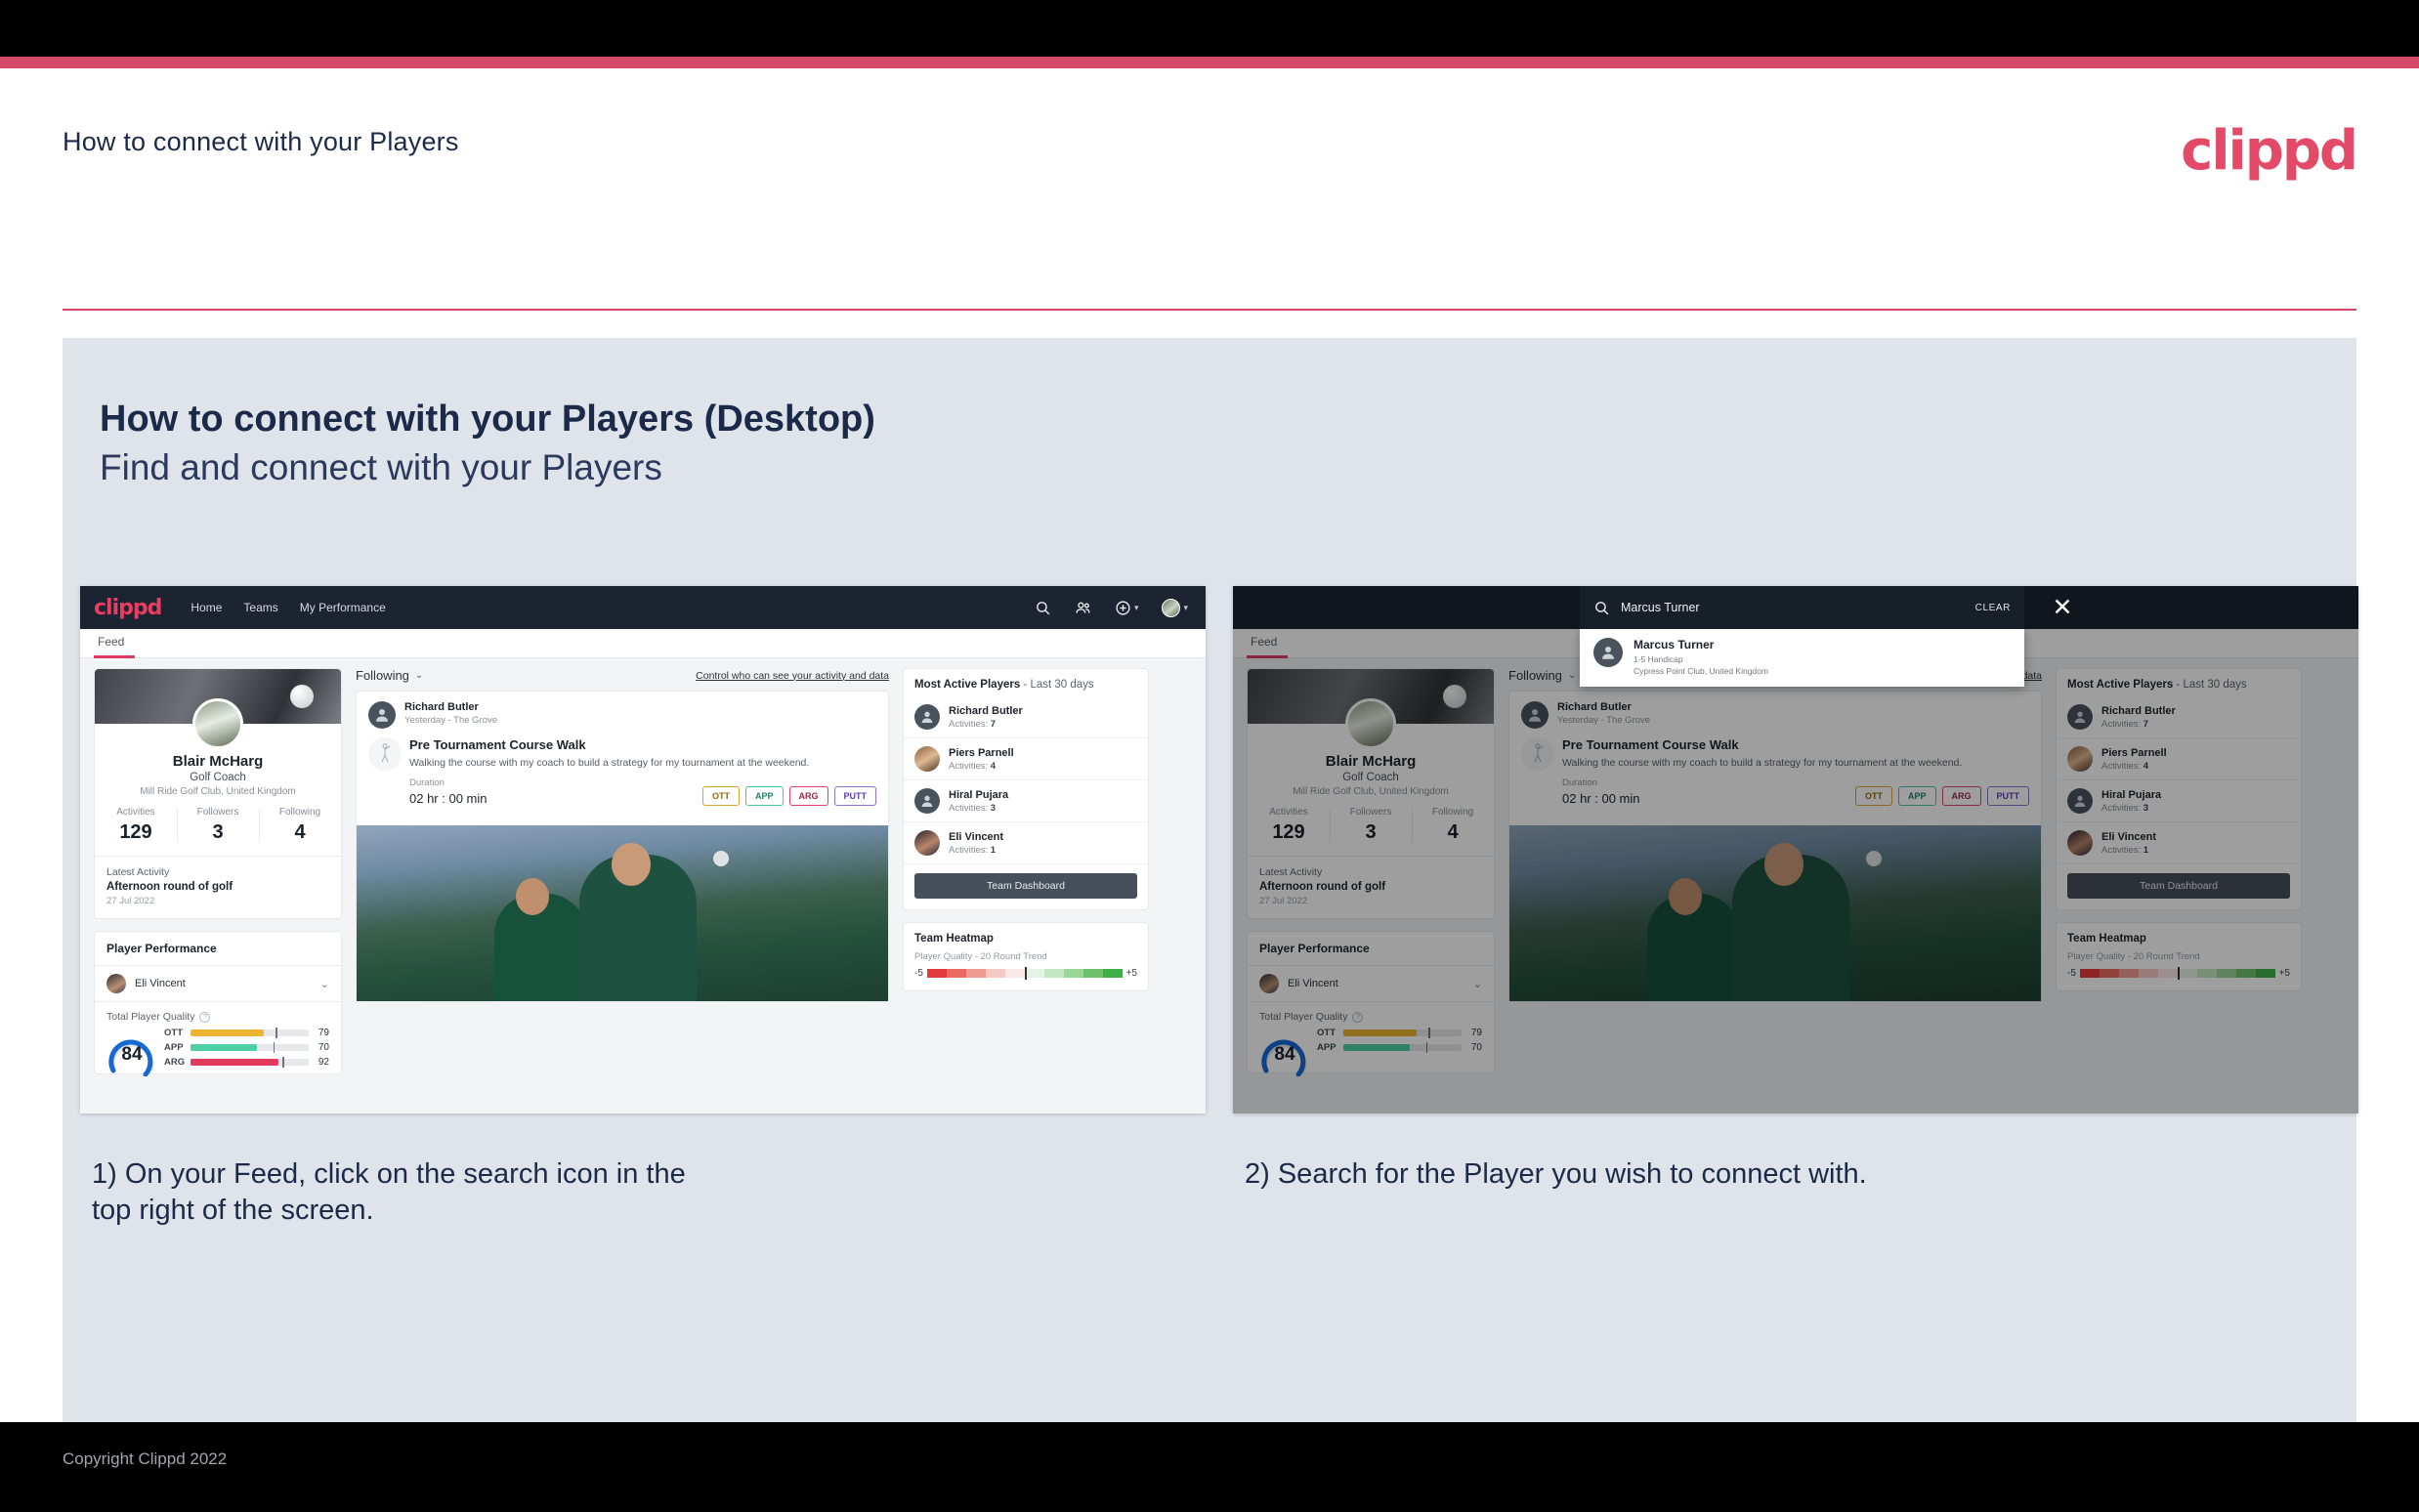 This screenshot has width=2419, height=1512. I want to click on activities-count: 1, so click(993, 850).